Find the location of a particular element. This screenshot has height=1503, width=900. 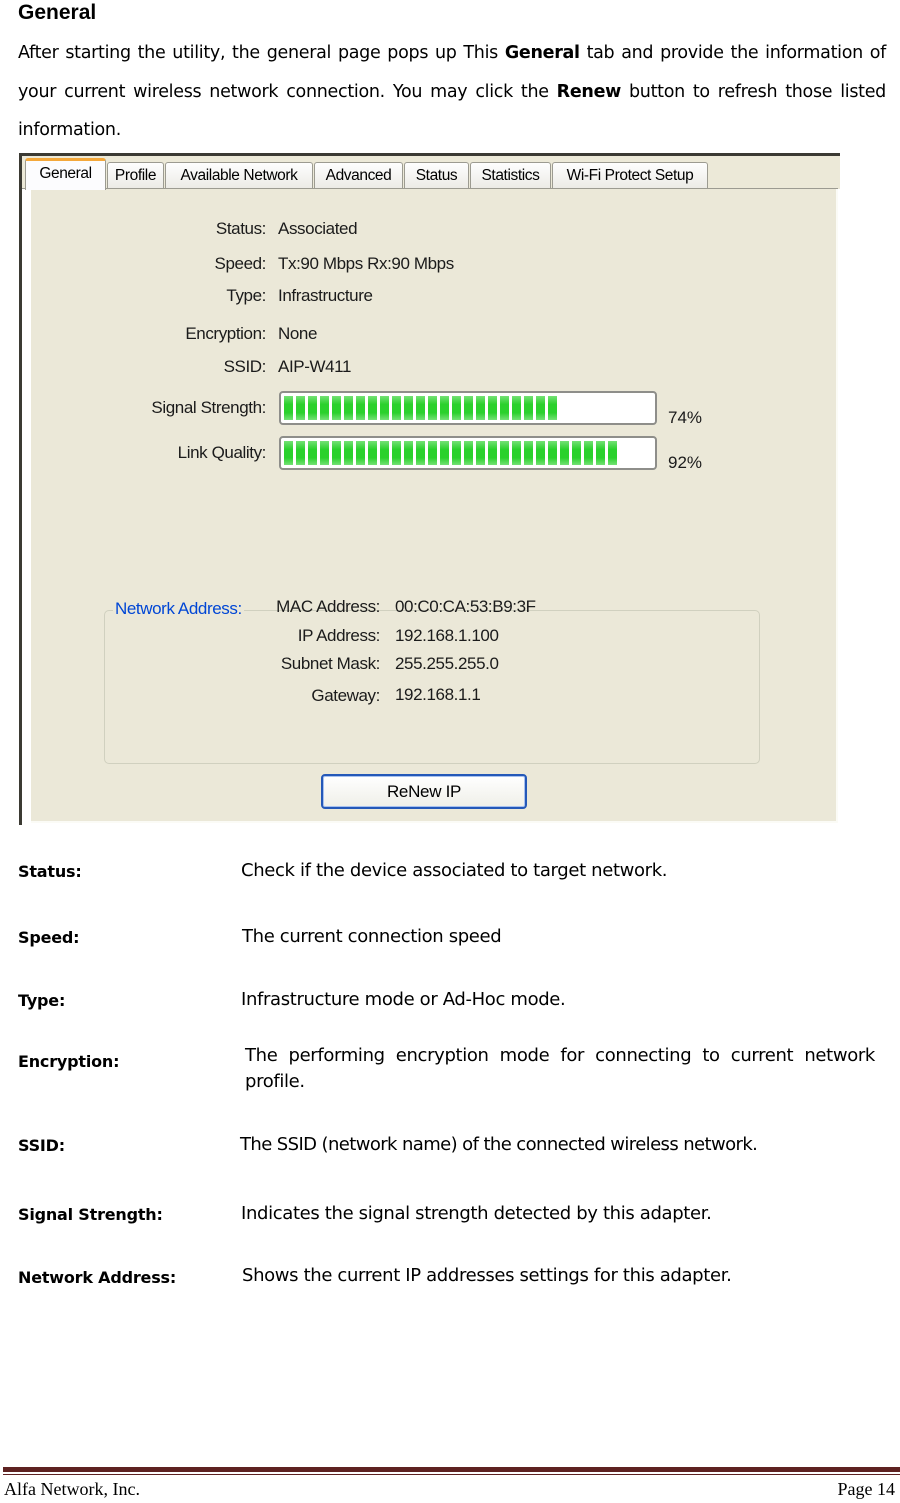

desc-term-ssid: SSID: is located at coordinates (41, 1145).